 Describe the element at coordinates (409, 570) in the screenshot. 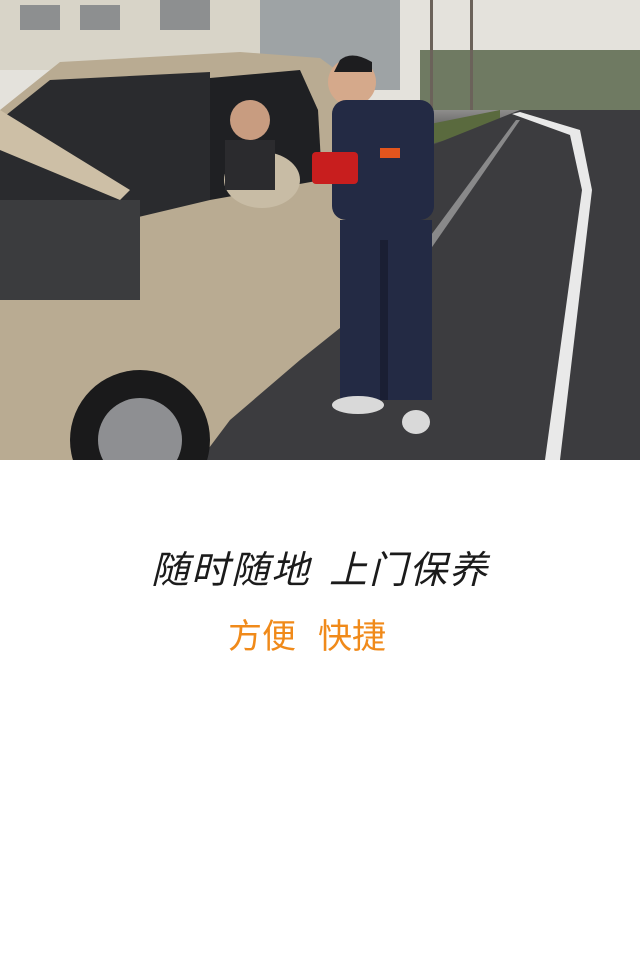

I see `slogan-part-home-service: 上门保养` at that location.